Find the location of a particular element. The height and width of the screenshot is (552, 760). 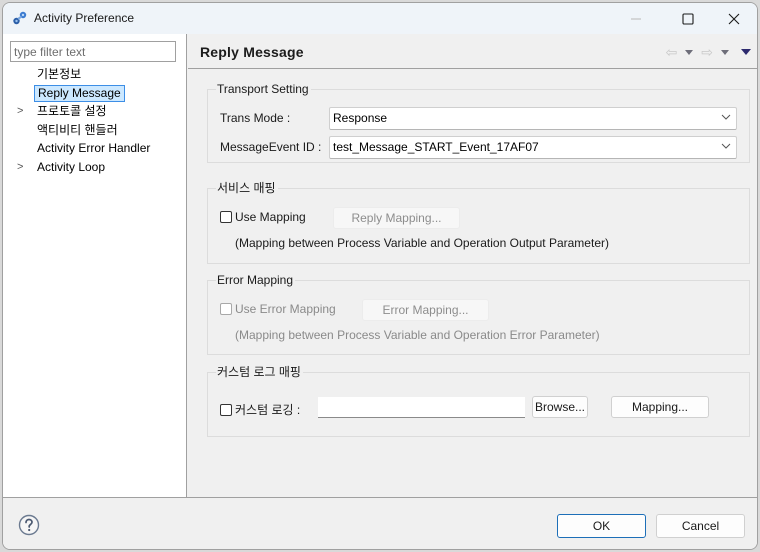

back-arrow-icon: ⇦ is located at coordinates (672, 52).